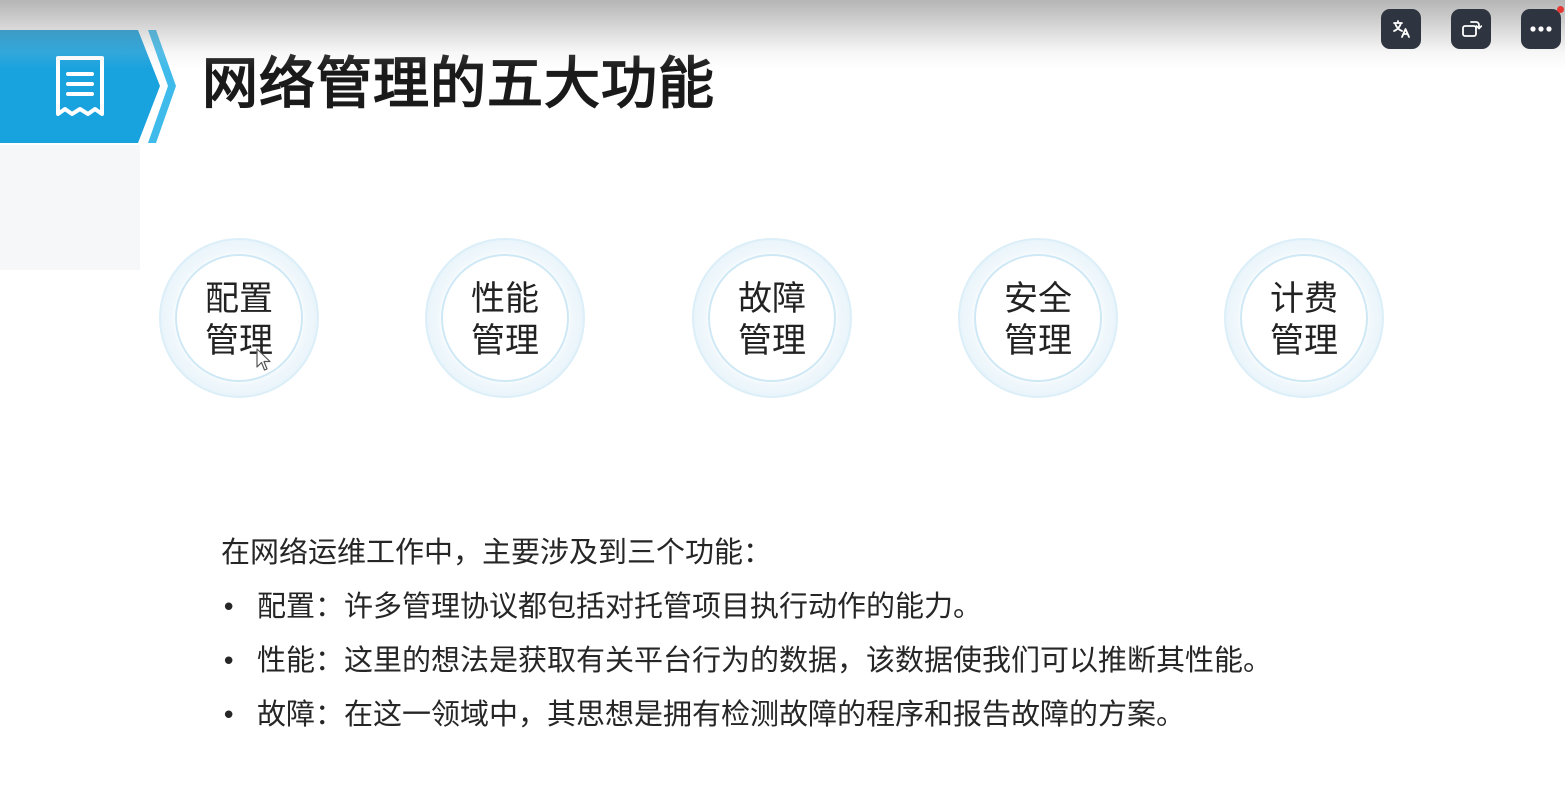  What do you see at coordinates (765, 660) in the screenshot?
I see `bullet-text: 性能：这里的想法是获取有关平台行为的数据，该数据使我们可以推断其性能。` at bounding box center [765, 660].